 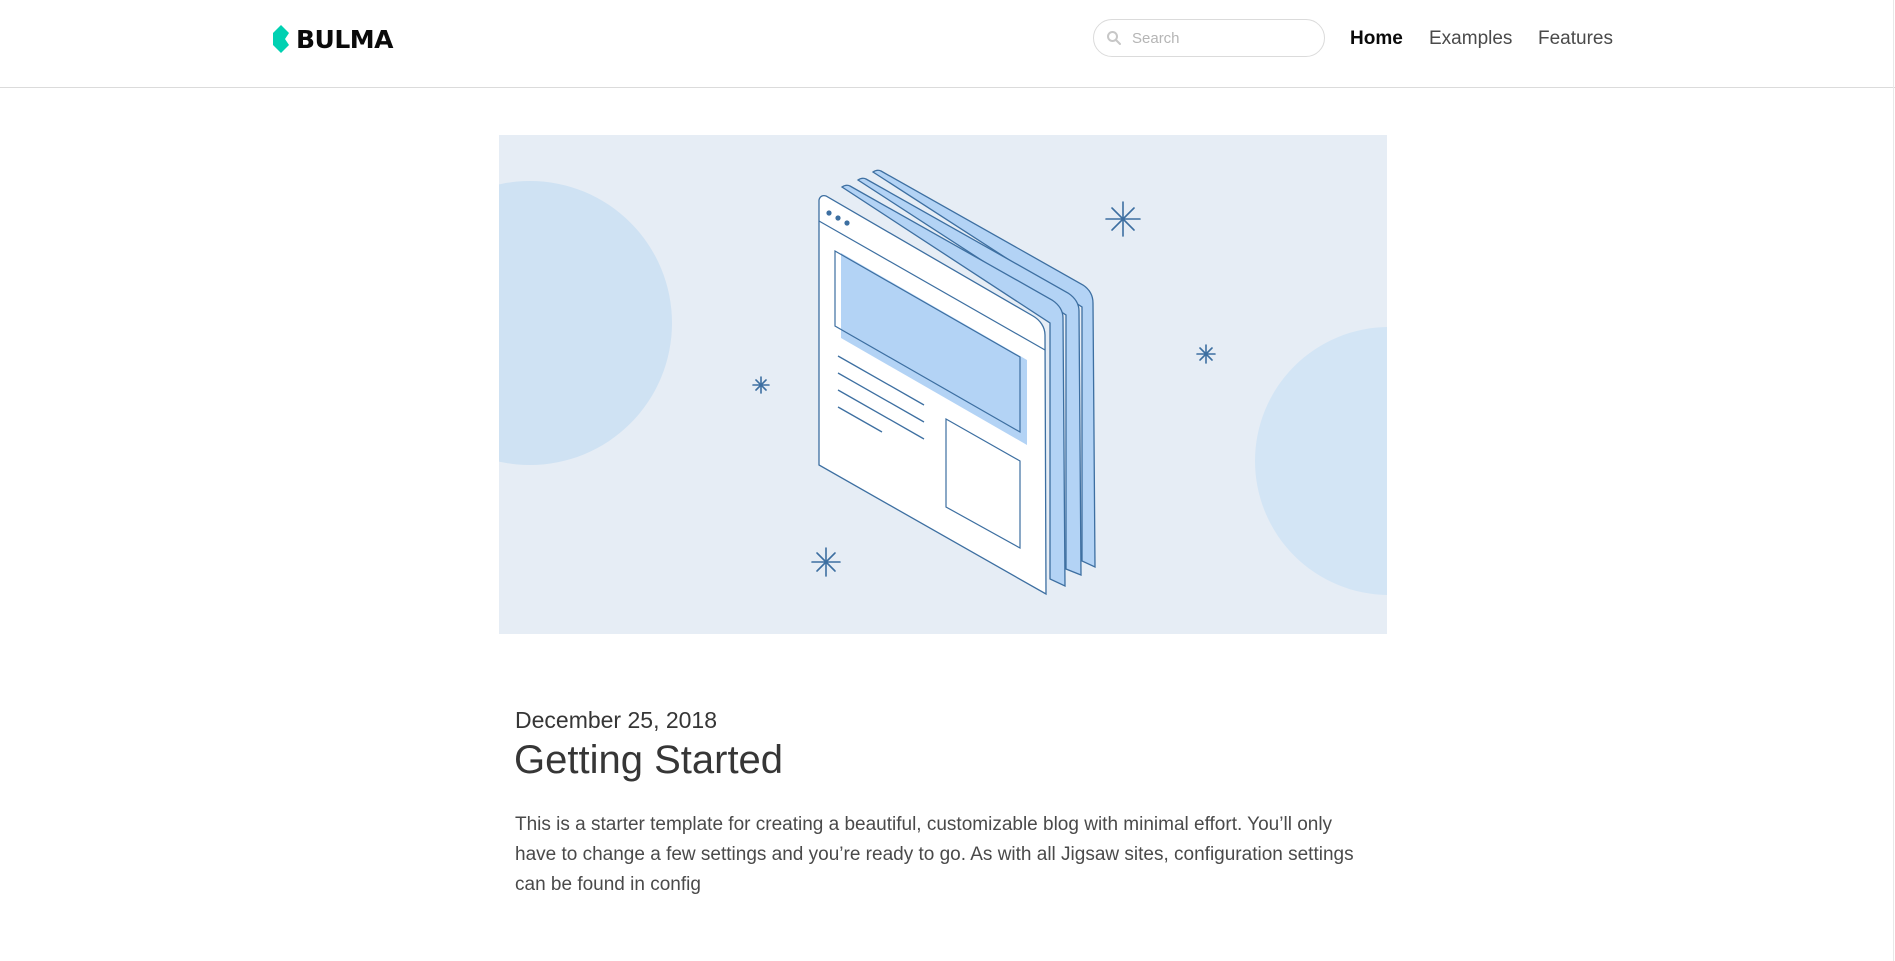 What do you see at coordinates (947, 44) in the screenshot?
I see `navbar: BULMA Home Examples Features` at bounding box center [947, 44].